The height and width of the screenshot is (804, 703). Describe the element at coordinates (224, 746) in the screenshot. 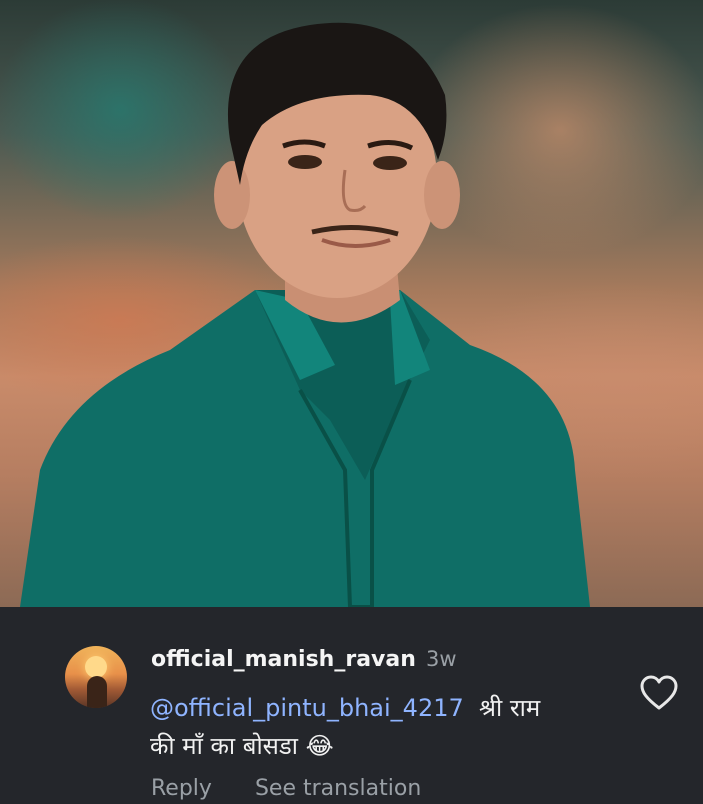

I see `comment-text-line2: की माँ का बोसडा` at that location.